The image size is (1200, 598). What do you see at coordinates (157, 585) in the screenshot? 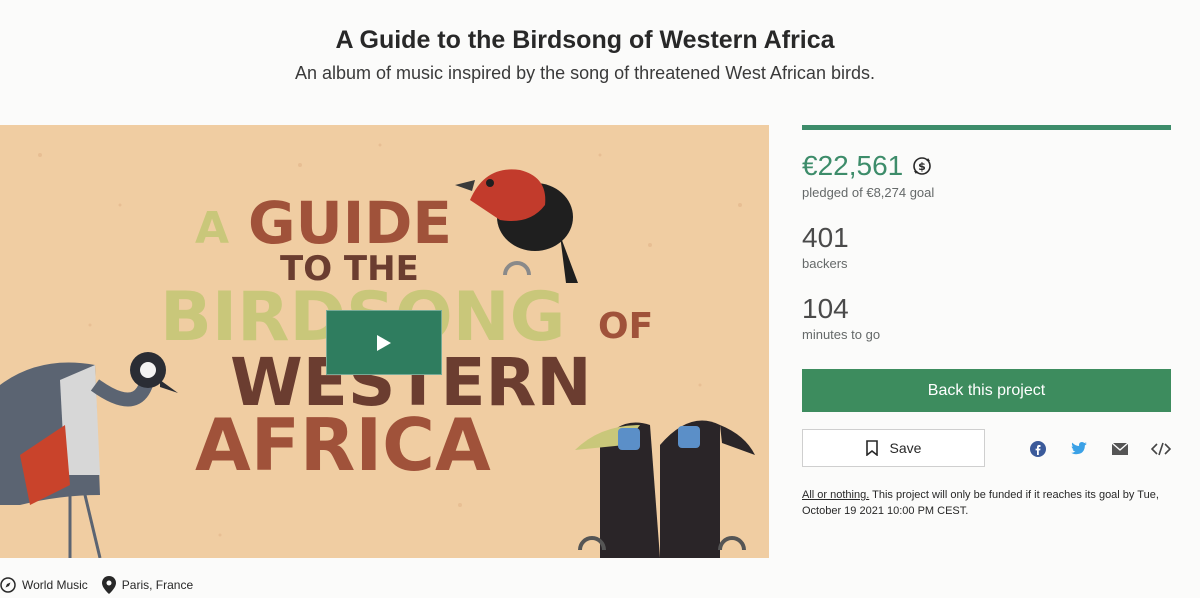
I see `location-label: Paris, France` at bounding box center [157, 585].